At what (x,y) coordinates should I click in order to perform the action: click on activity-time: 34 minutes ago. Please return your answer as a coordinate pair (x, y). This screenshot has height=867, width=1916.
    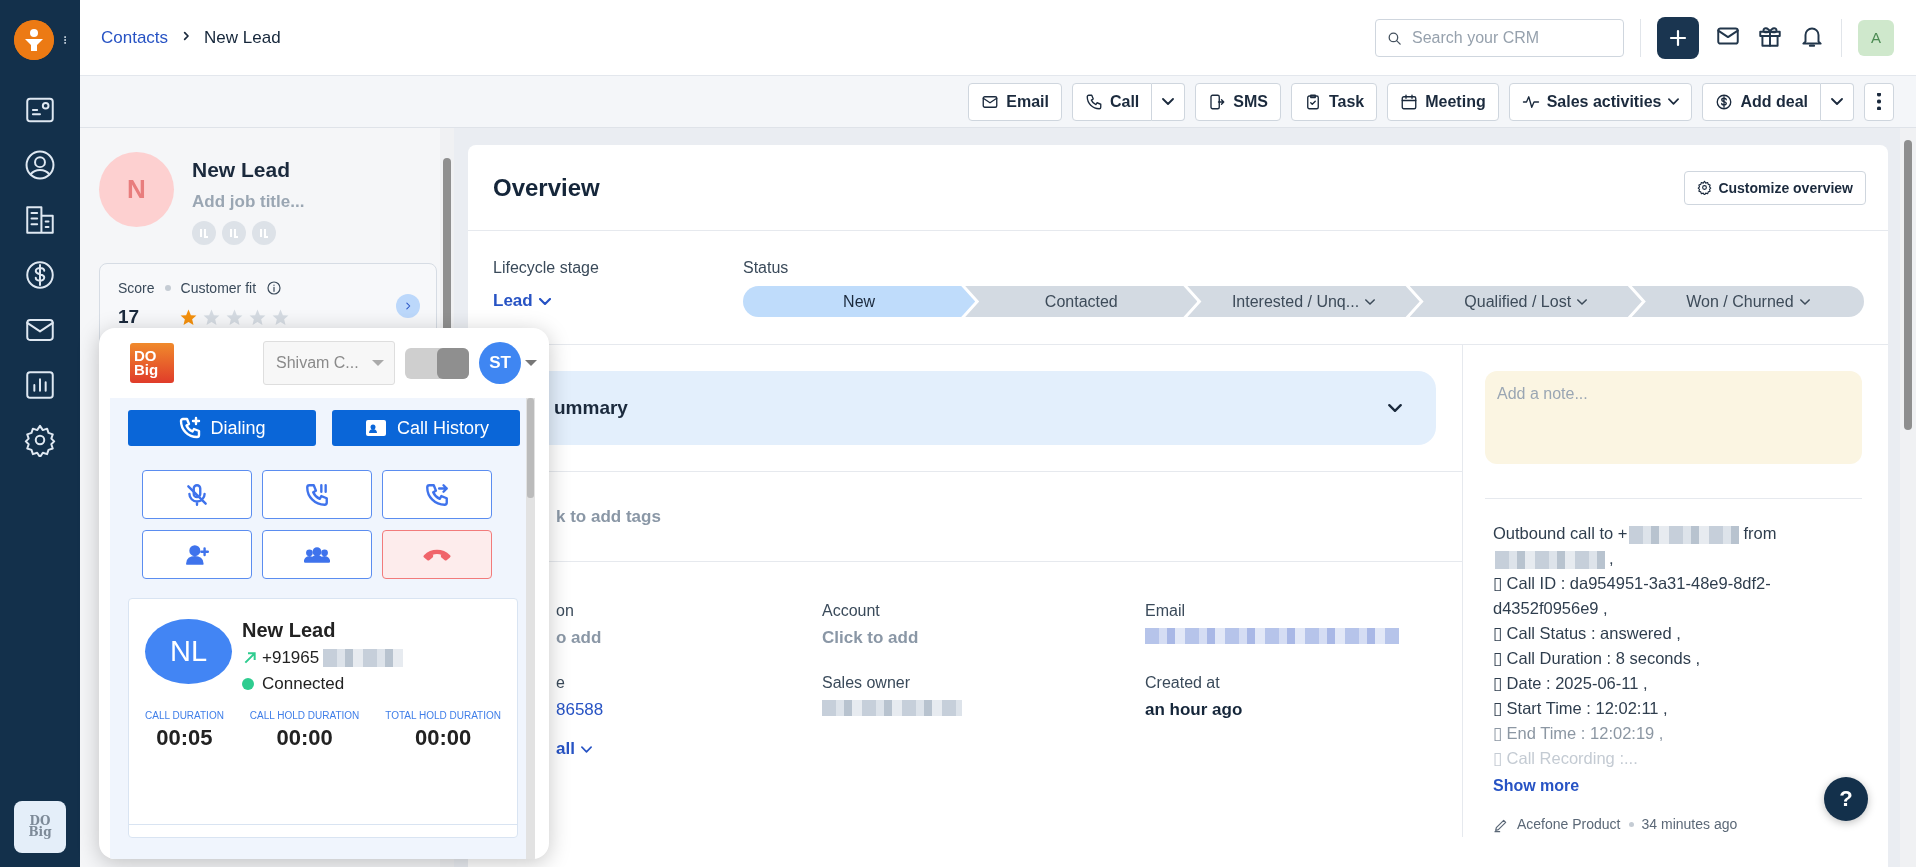
    Looking at the image, I should click on (1689, 824).